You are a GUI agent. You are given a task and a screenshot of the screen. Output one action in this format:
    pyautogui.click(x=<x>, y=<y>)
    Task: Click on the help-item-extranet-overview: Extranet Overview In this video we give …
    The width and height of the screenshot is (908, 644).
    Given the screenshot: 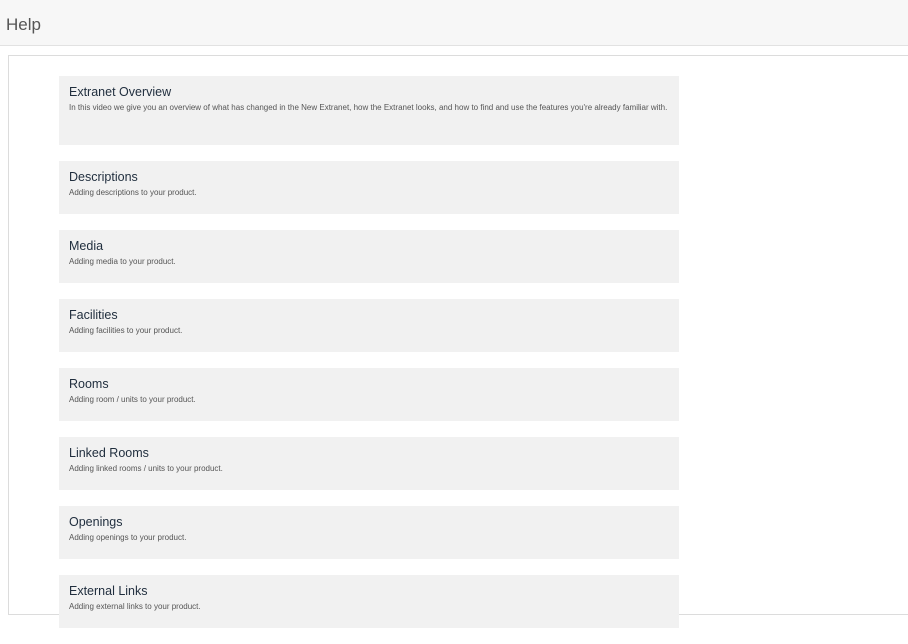 What is the action you would take?
    pyautogui.click(x=369, y=110)
    